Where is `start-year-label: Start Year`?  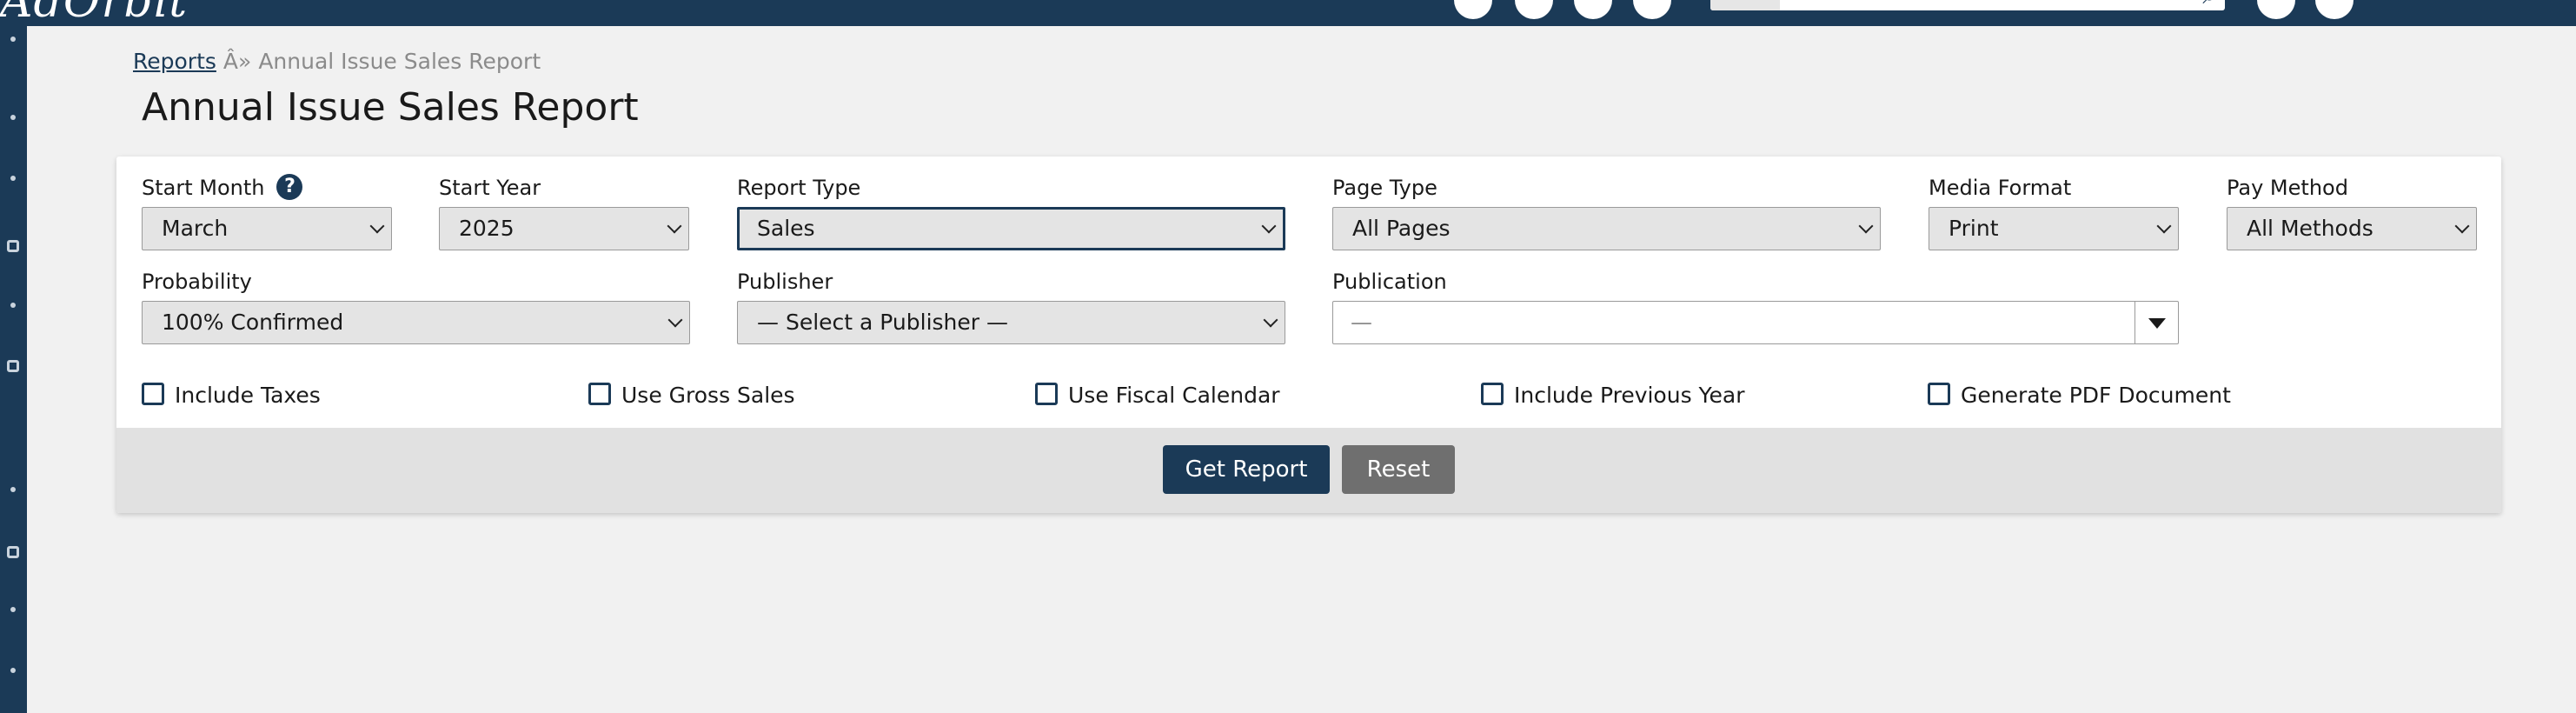 start-year-label: Start Year is located at coordinates (490, 188).